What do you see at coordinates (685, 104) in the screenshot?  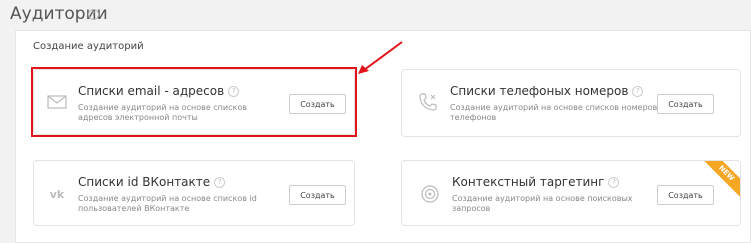 I see `create-phone-audience-button: Создать` at bounding box center [685, 104].